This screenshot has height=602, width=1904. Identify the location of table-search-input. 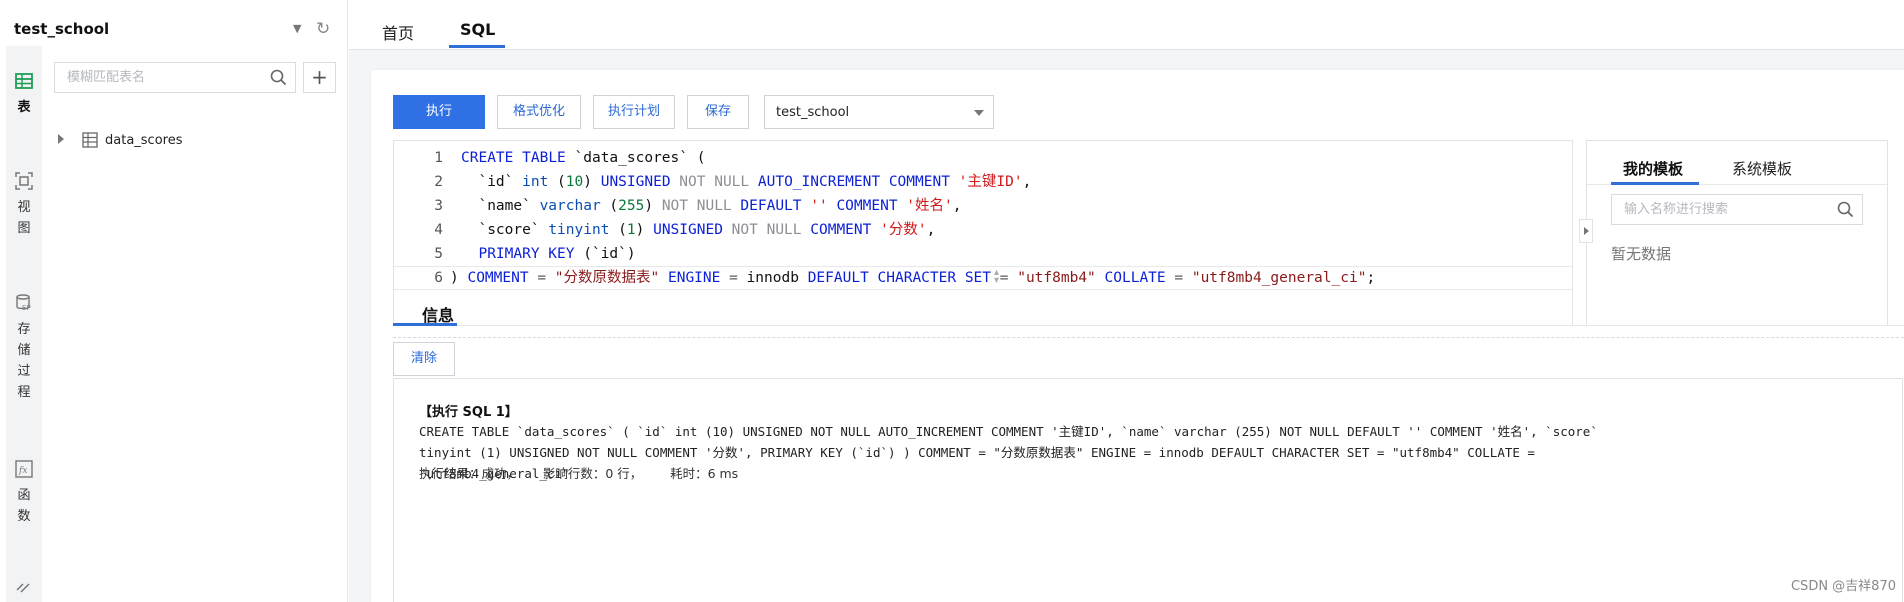
(160, 77).